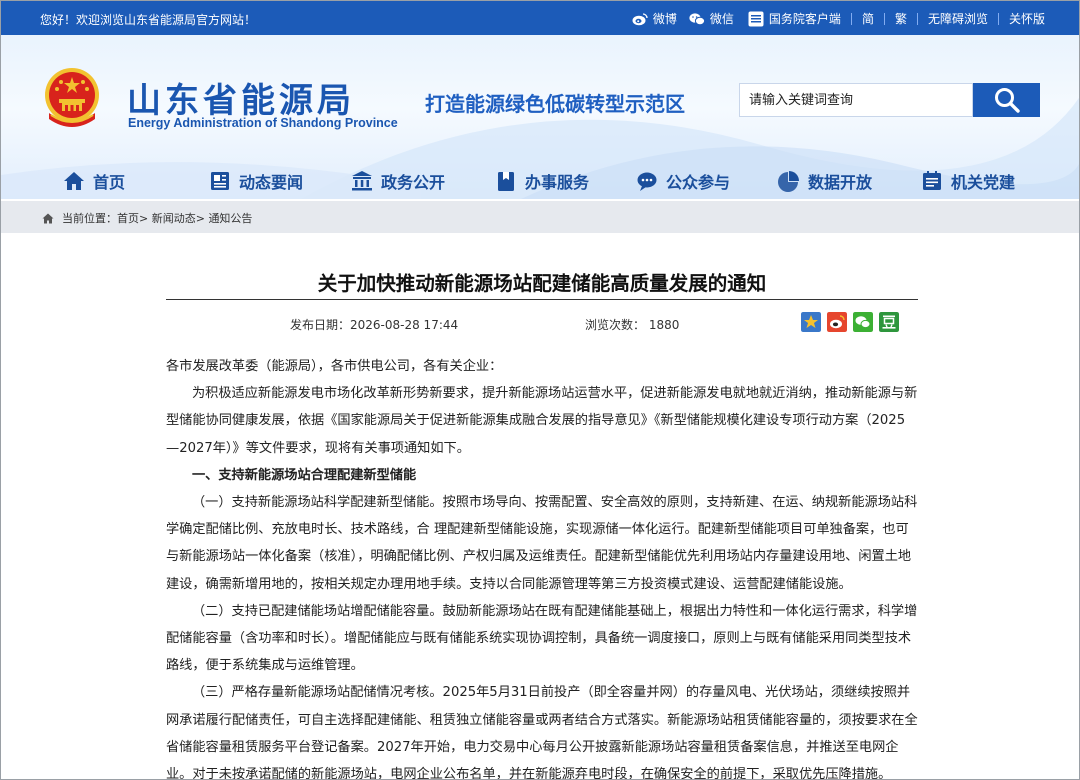 This screenshot has height=780, width=1080. I want to click on breadcrumb: 当前位置： 首页 > 新闻动态 > 通知公告, so click(147, 218).